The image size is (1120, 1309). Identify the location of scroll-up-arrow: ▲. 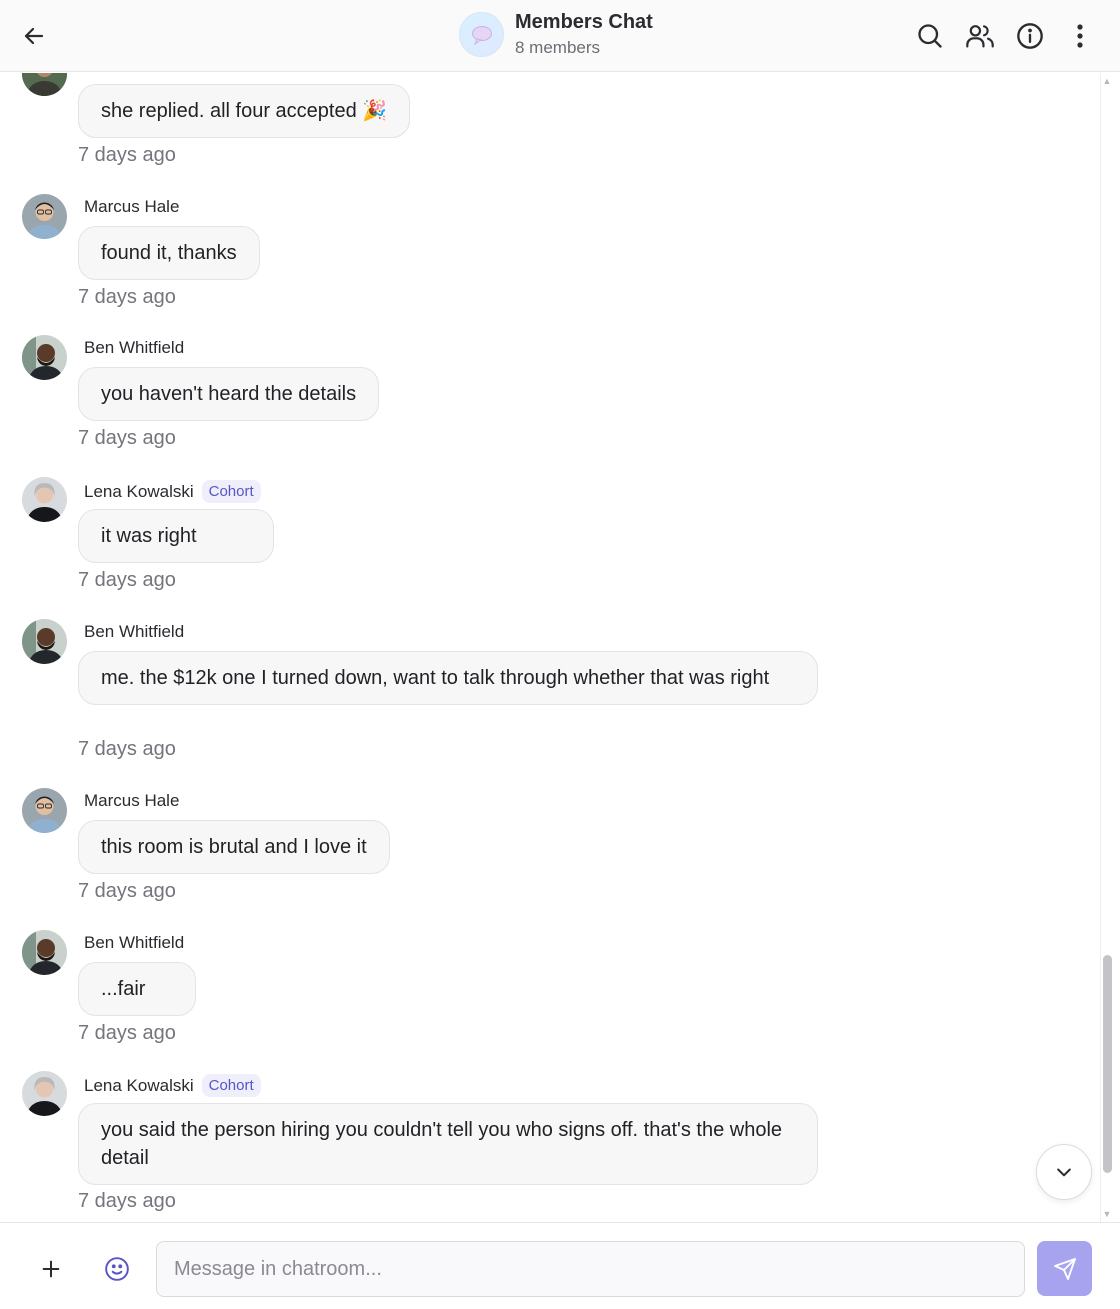
(1107, 81).